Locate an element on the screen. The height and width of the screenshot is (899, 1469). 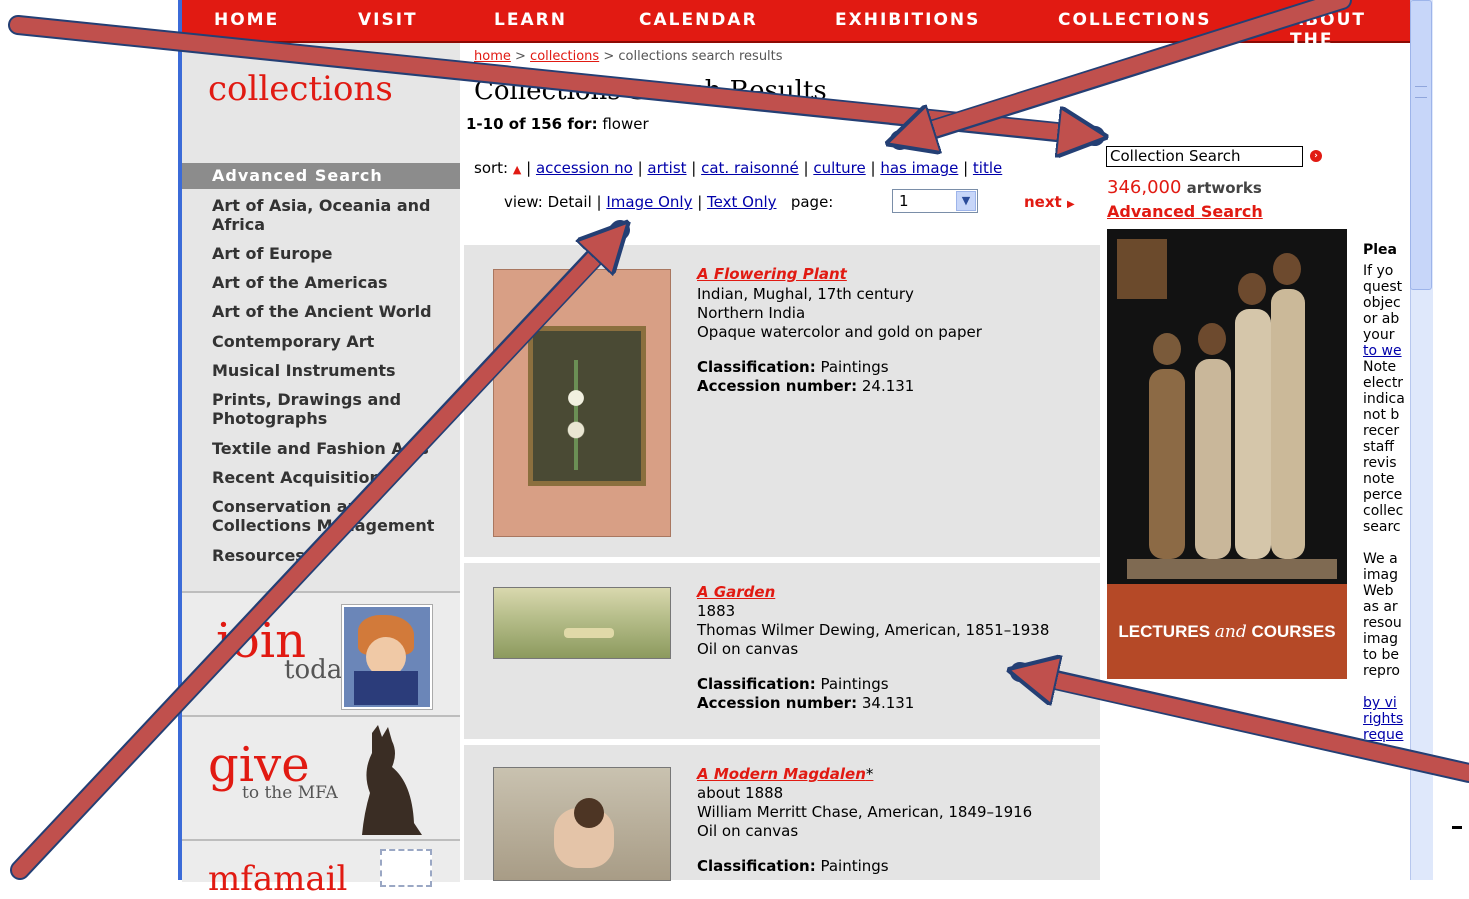
sidebar-item-label: Advanced Search is located at coordinates (297, 175).